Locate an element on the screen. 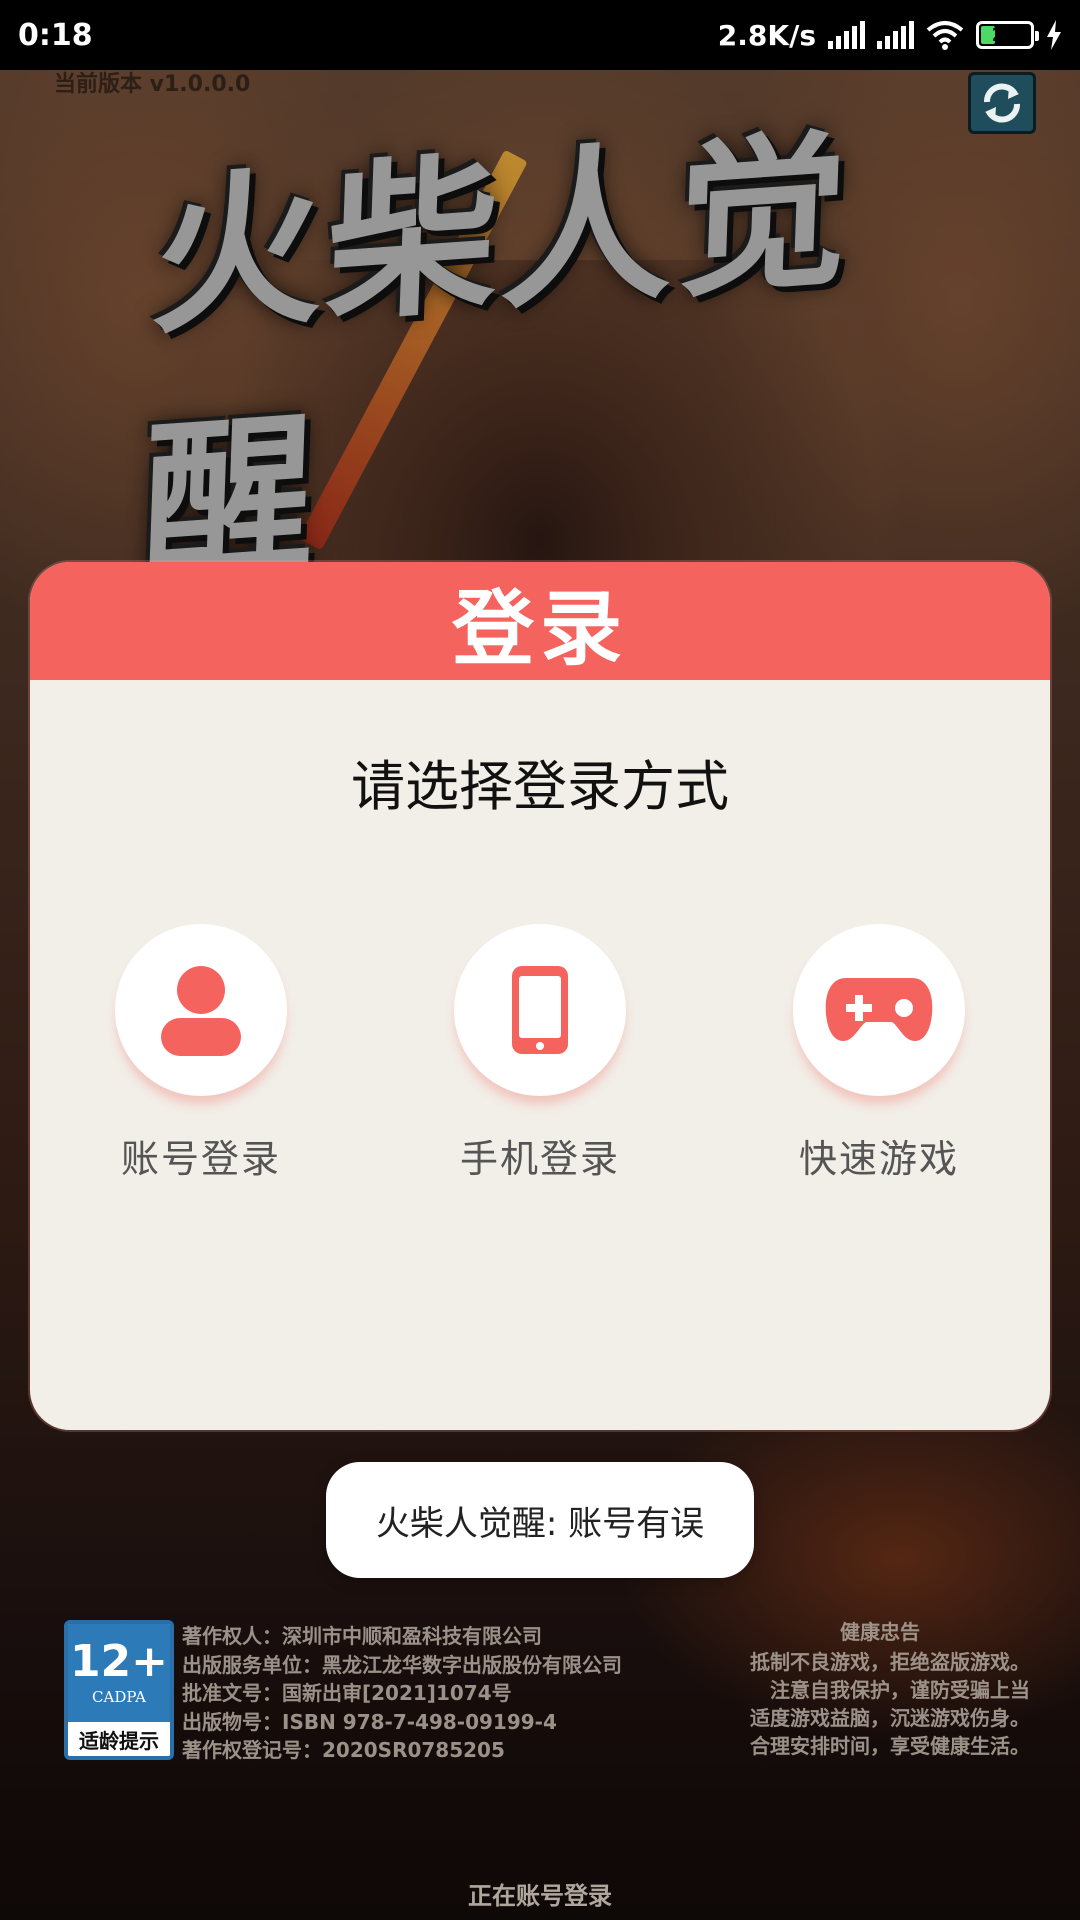  phone-login-button: 手机登录 is located at coordinates (540, 1053).